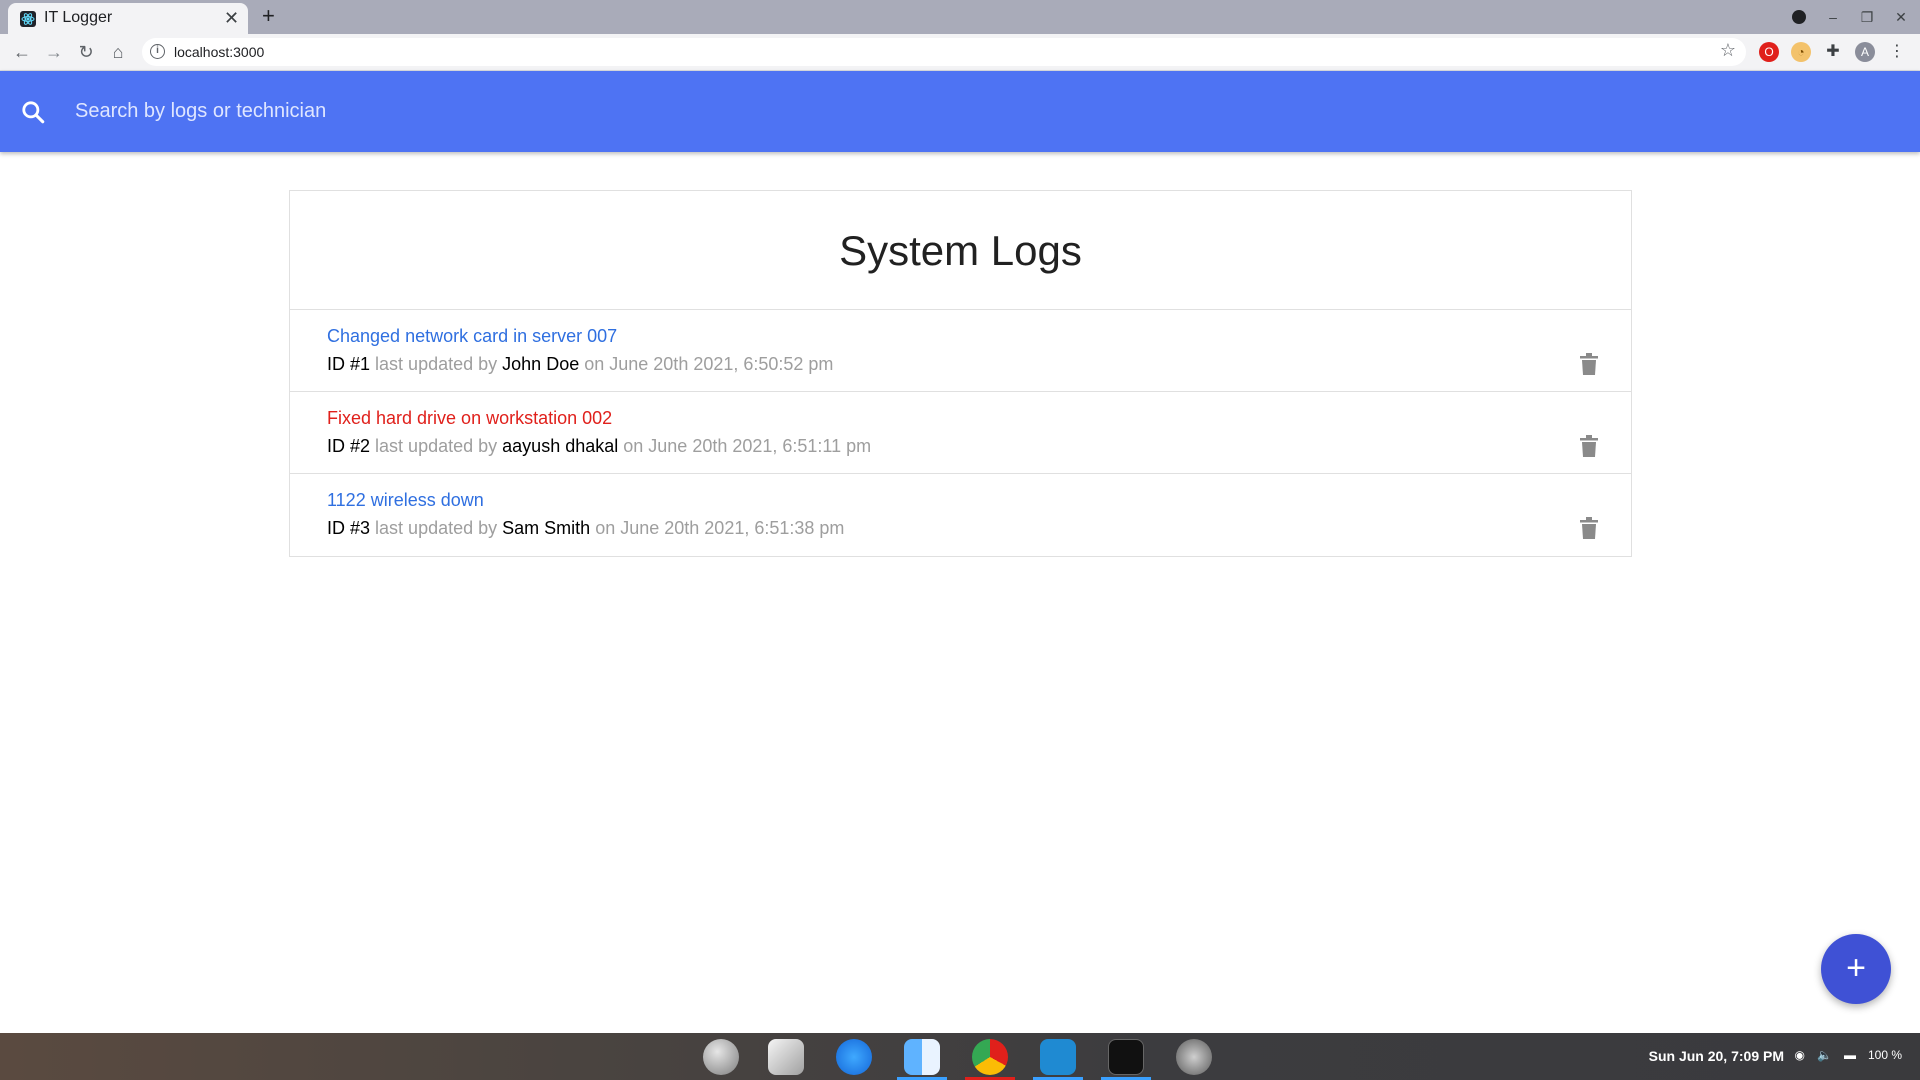 Image resolution: width=1920 pixels, height=1080 pixels. Describe the element at coordinates (925, 111) in the screenshot. I see `search-input` at that location.